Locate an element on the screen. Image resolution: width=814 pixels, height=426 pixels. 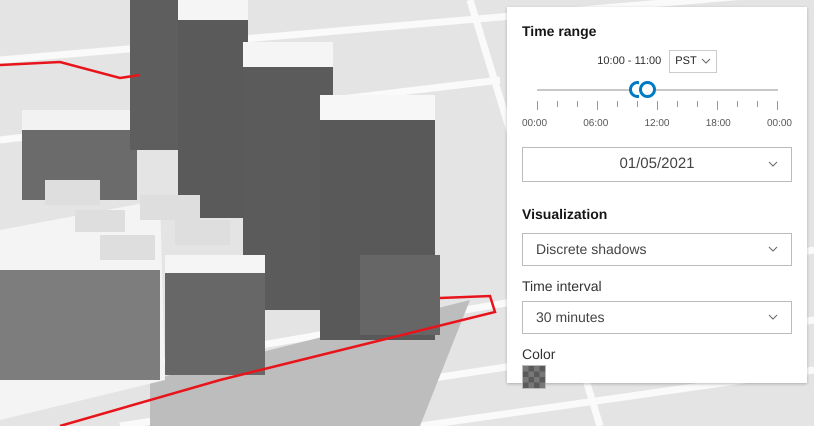
field-label: Time interval is located at coordinates (562, 286).